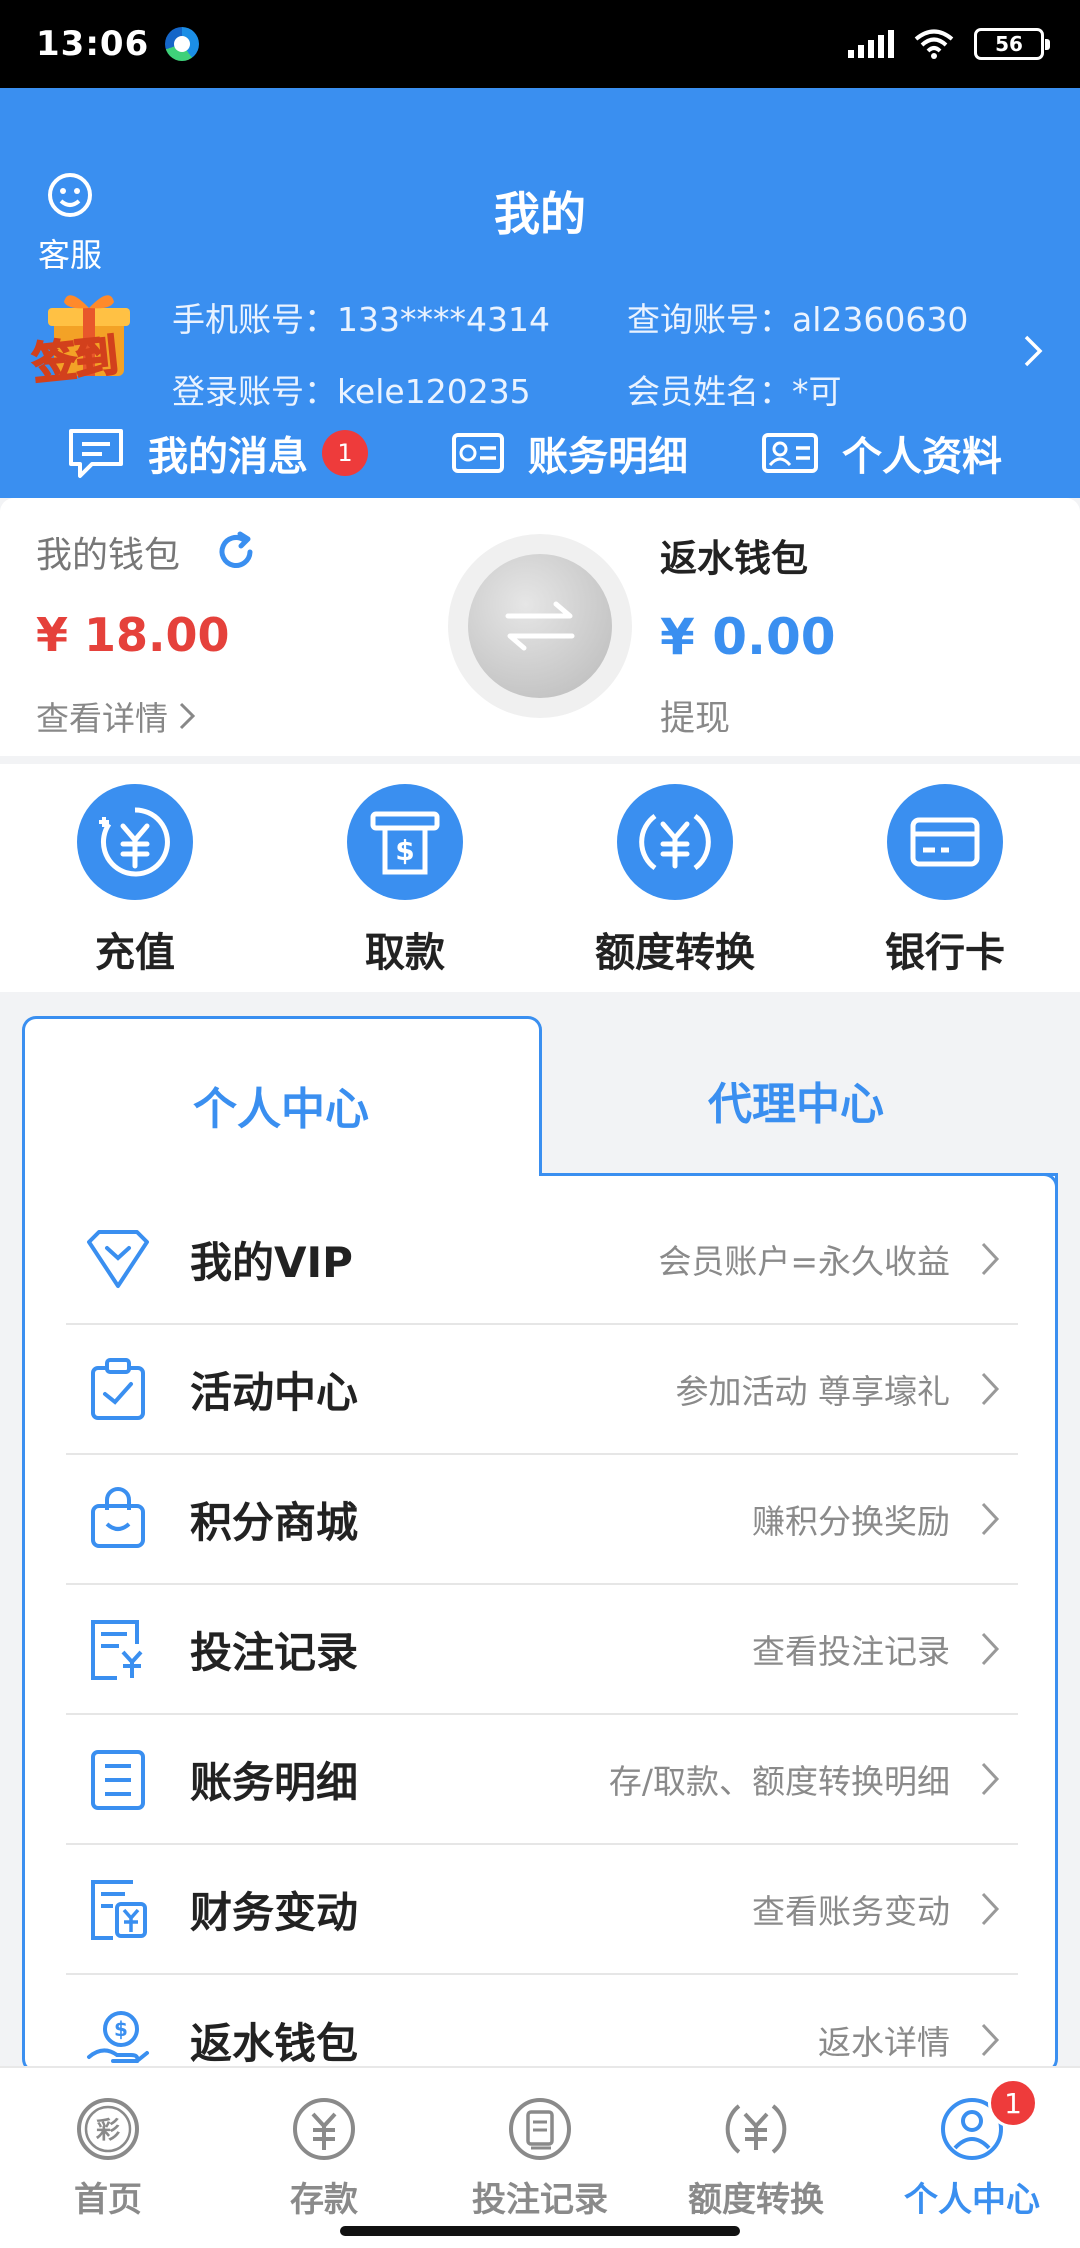 The image size is (1080, 2248). What do you see at coordinates (542, 1520) in the screenshot?
I see `menu-item-points-mall: 积分商城 赚积分换奖励` at bounding box center [542, 1520].